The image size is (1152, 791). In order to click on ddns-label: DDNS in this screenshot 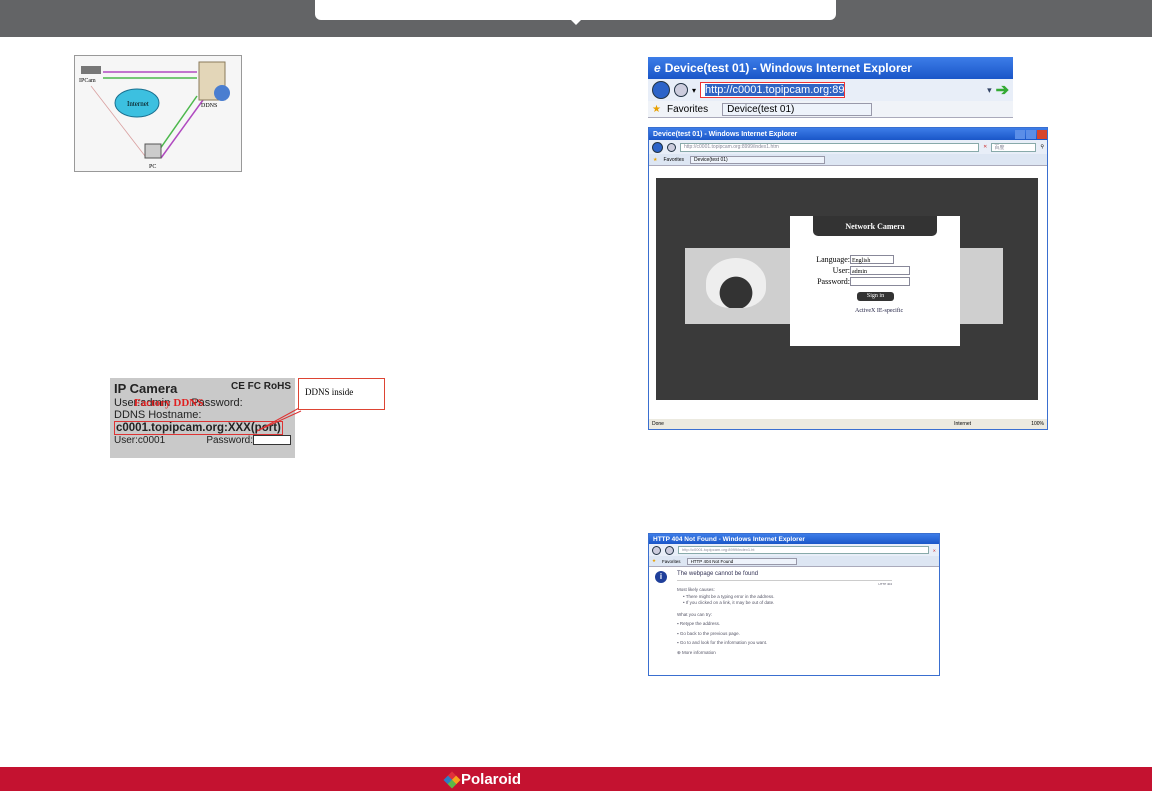, I will do `click(209, 106)`.